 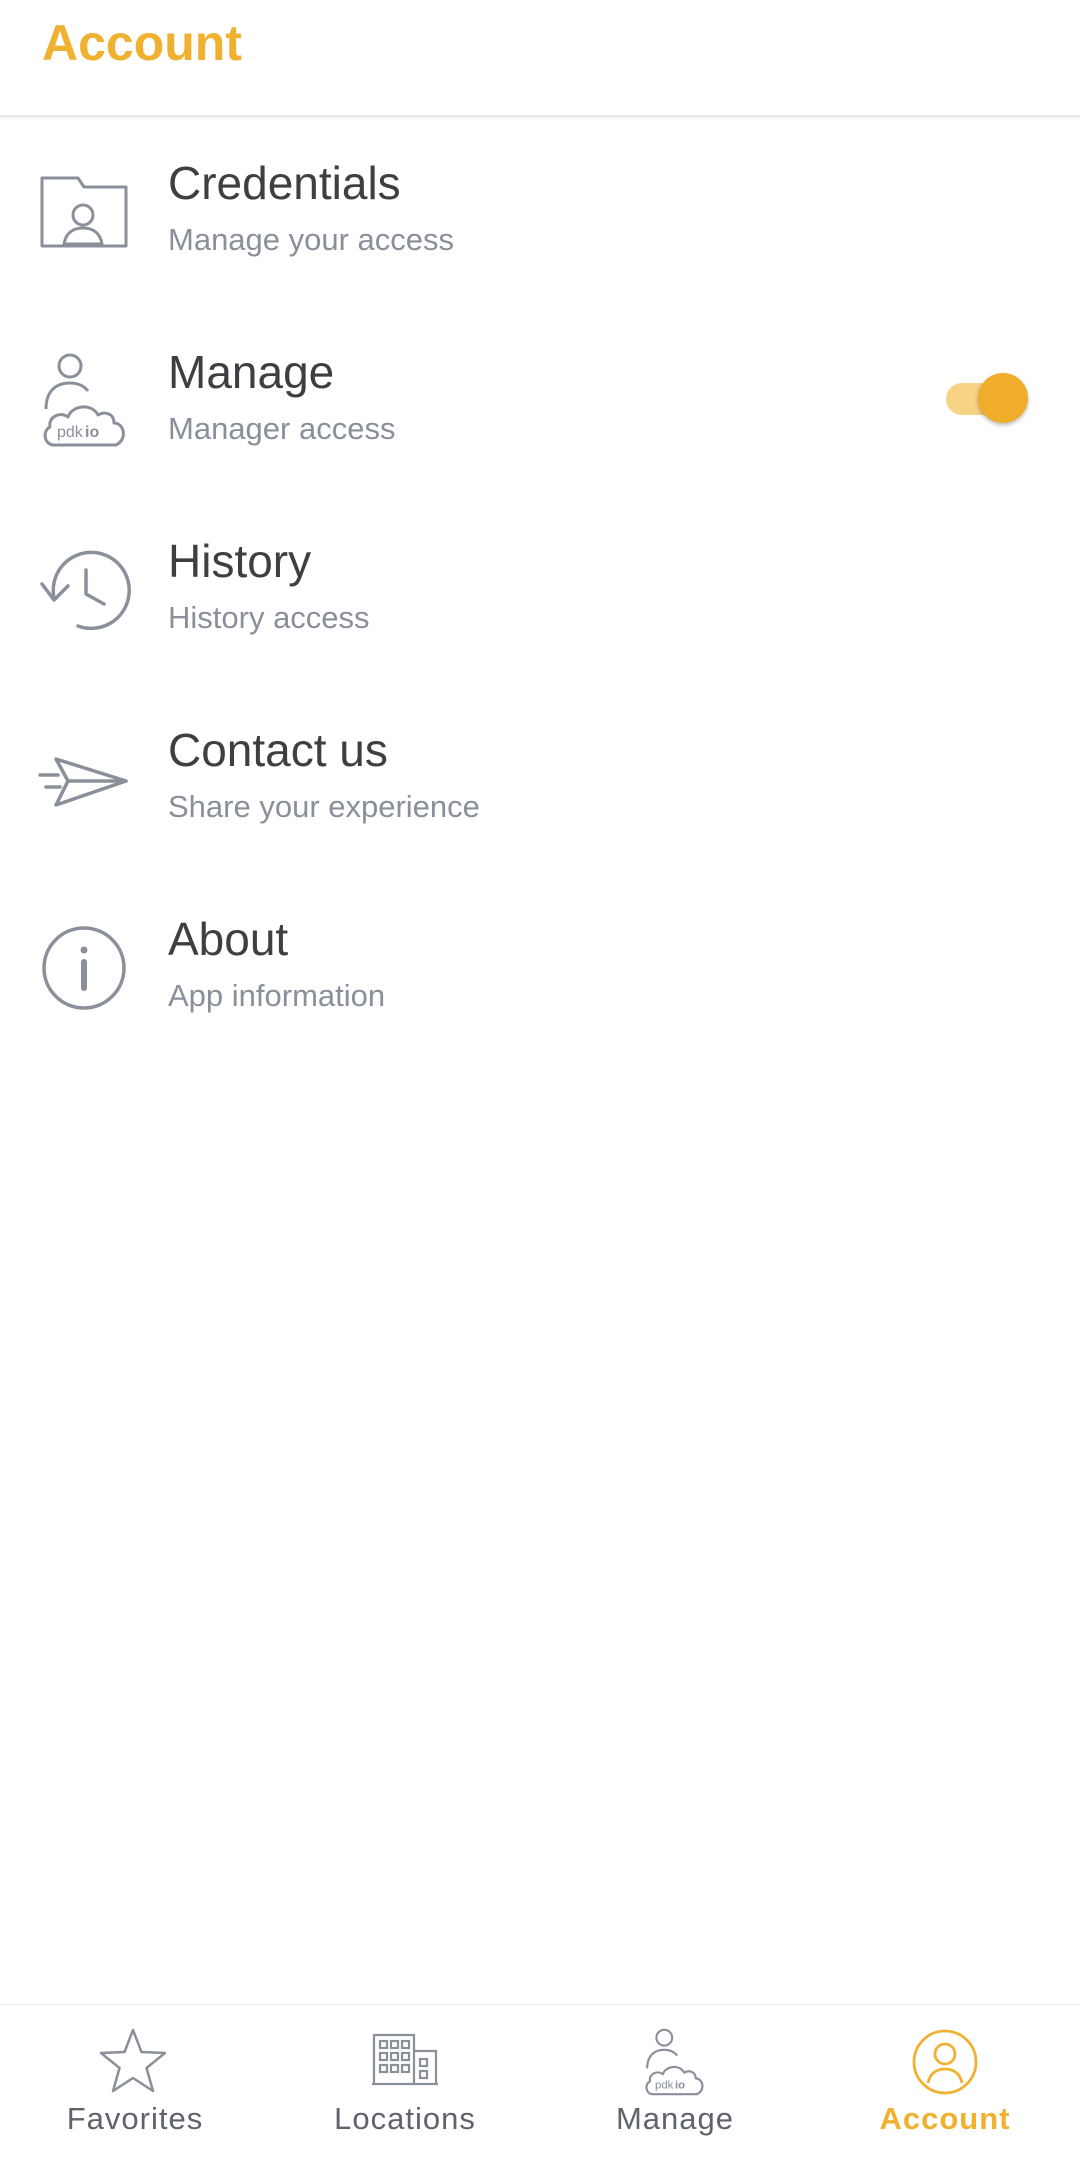 I want to click on nav-tab-account: Account, so click(x=945, y=2081).